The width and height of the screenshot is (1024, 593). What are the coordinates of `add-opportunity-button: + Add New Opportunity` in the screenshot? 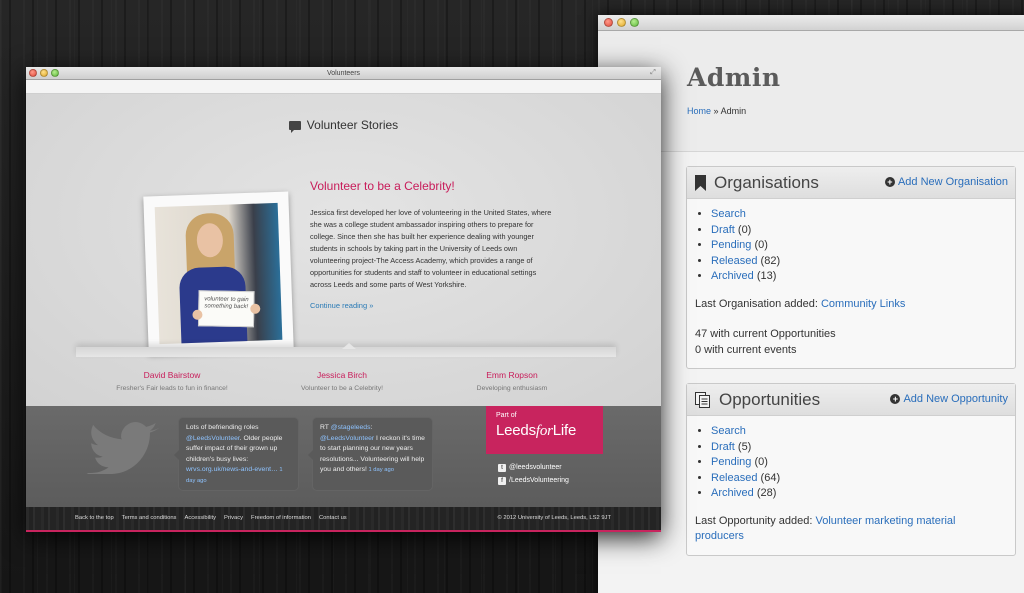 It's located at (949, 399).